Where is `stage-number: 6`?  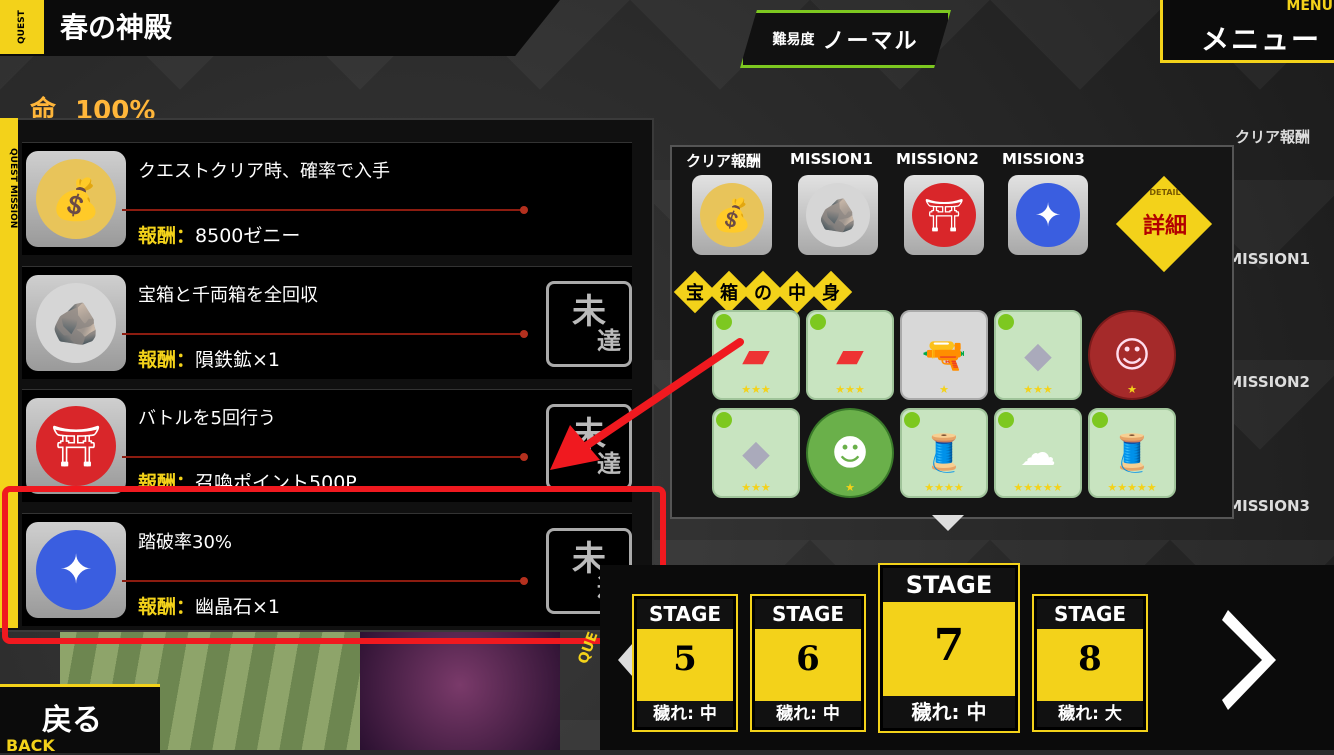 stage-number: 6 is located at coordinates (808, 659).